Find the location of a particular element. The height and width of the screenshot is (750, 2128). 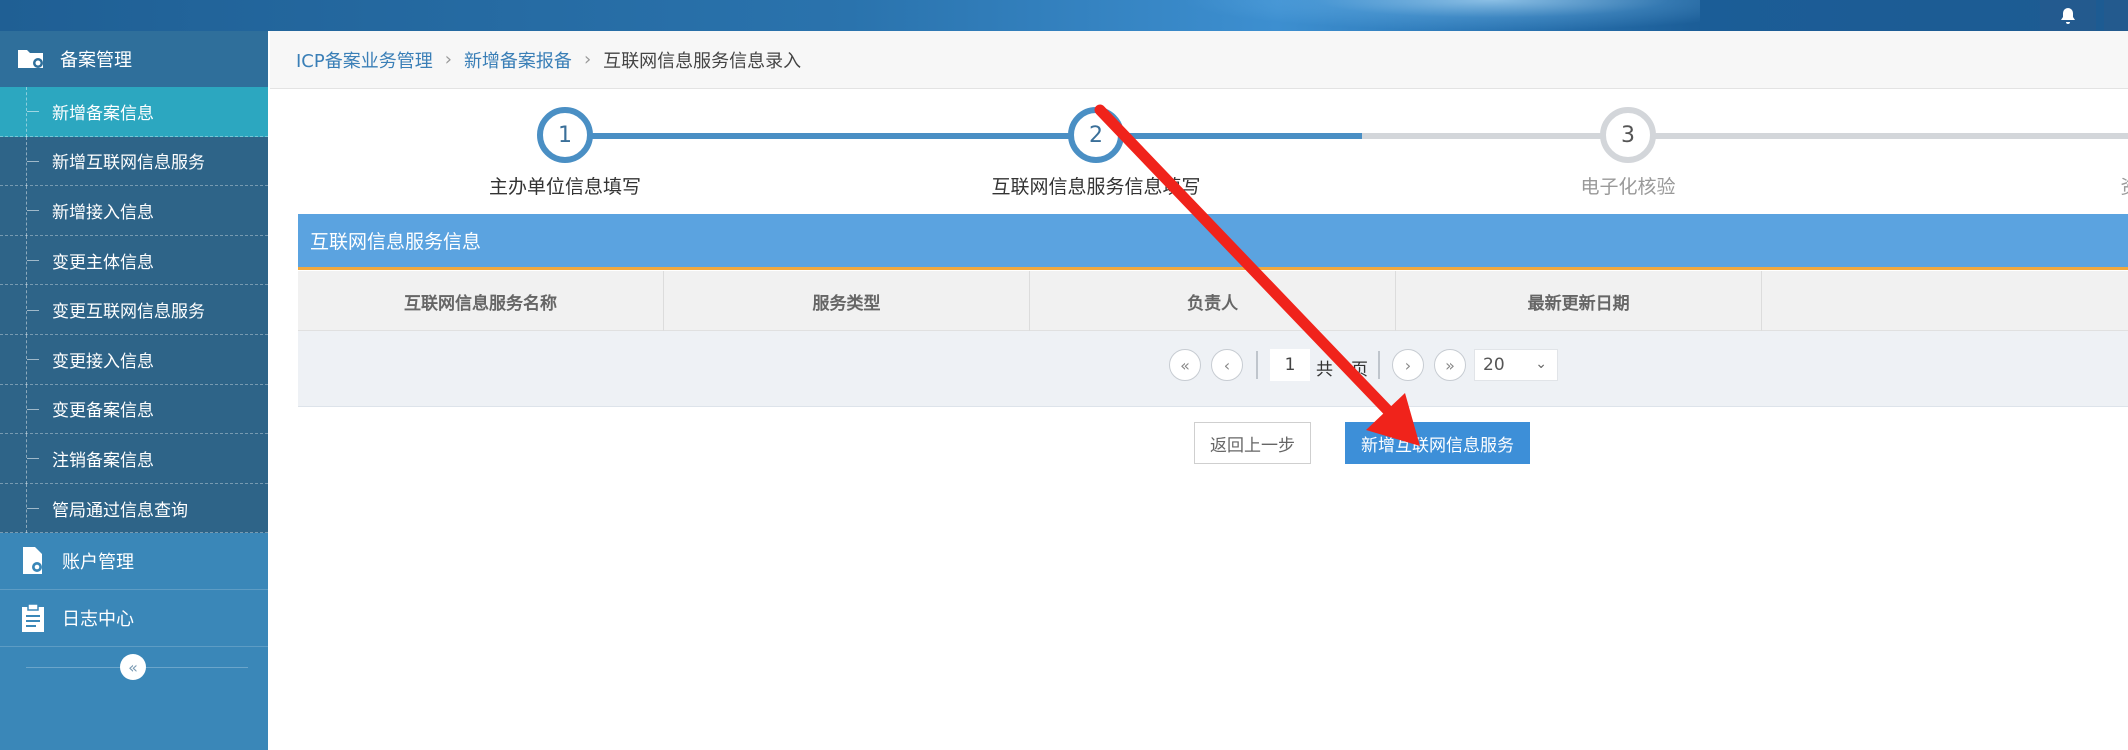

sidebar-item-label: 变更接入信息 is located at coordinates (103, 361).